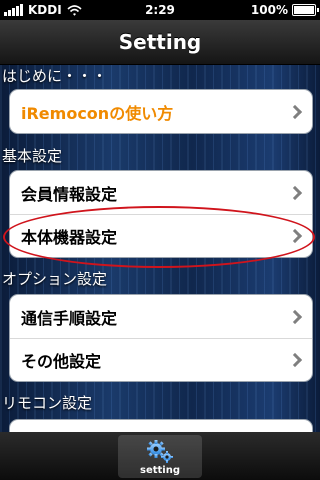 This screenshot has width=320, height=480. I want to click on group-remote, so click(161, 425).